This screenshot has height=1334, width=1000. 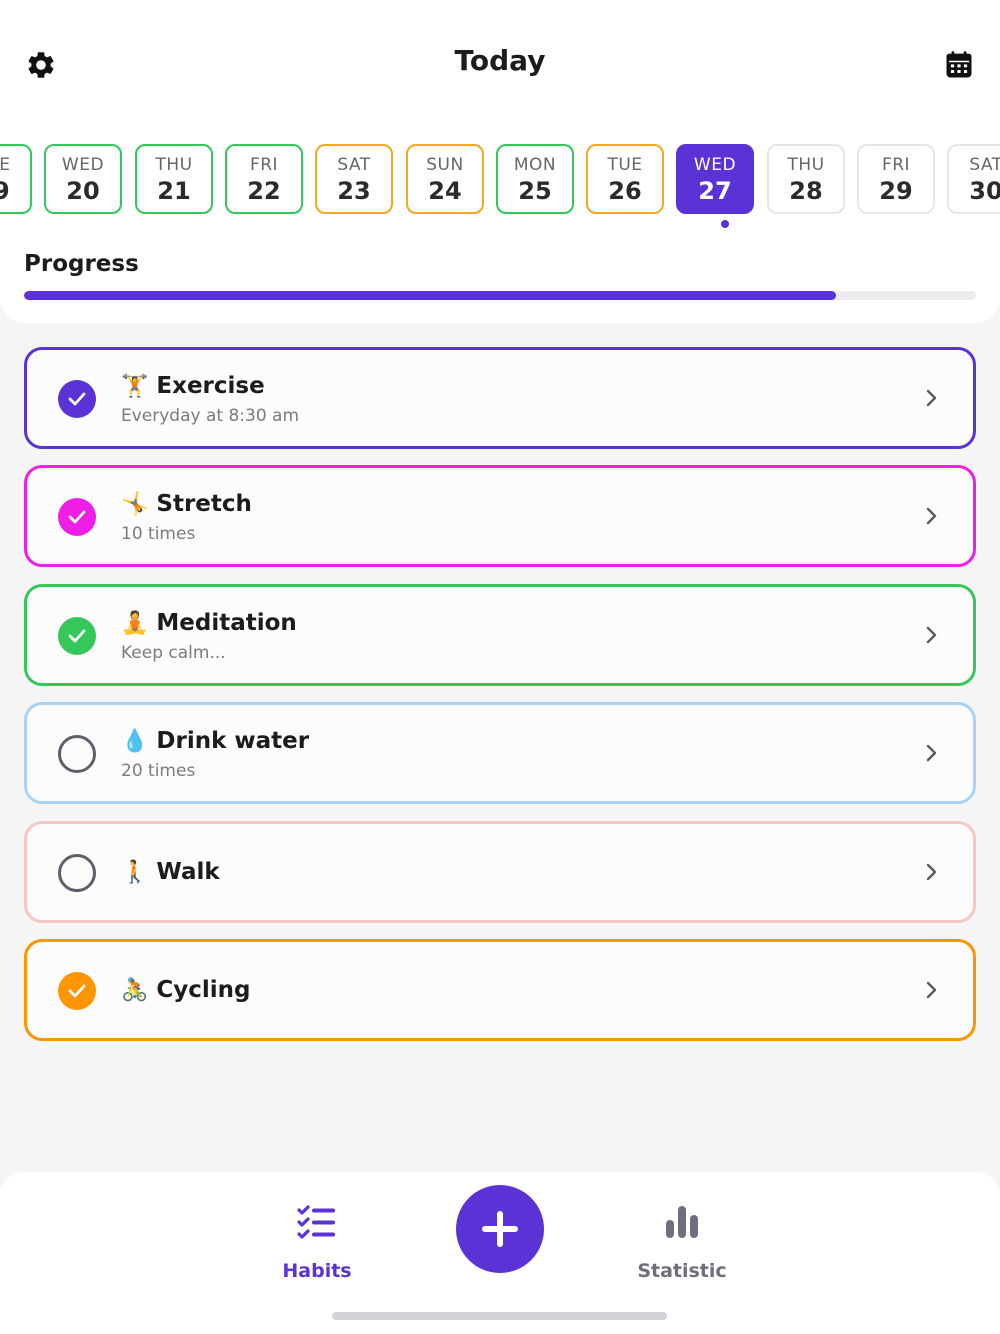 I want to click on habit-title-text: Stretch, so click(x=204, y=504).